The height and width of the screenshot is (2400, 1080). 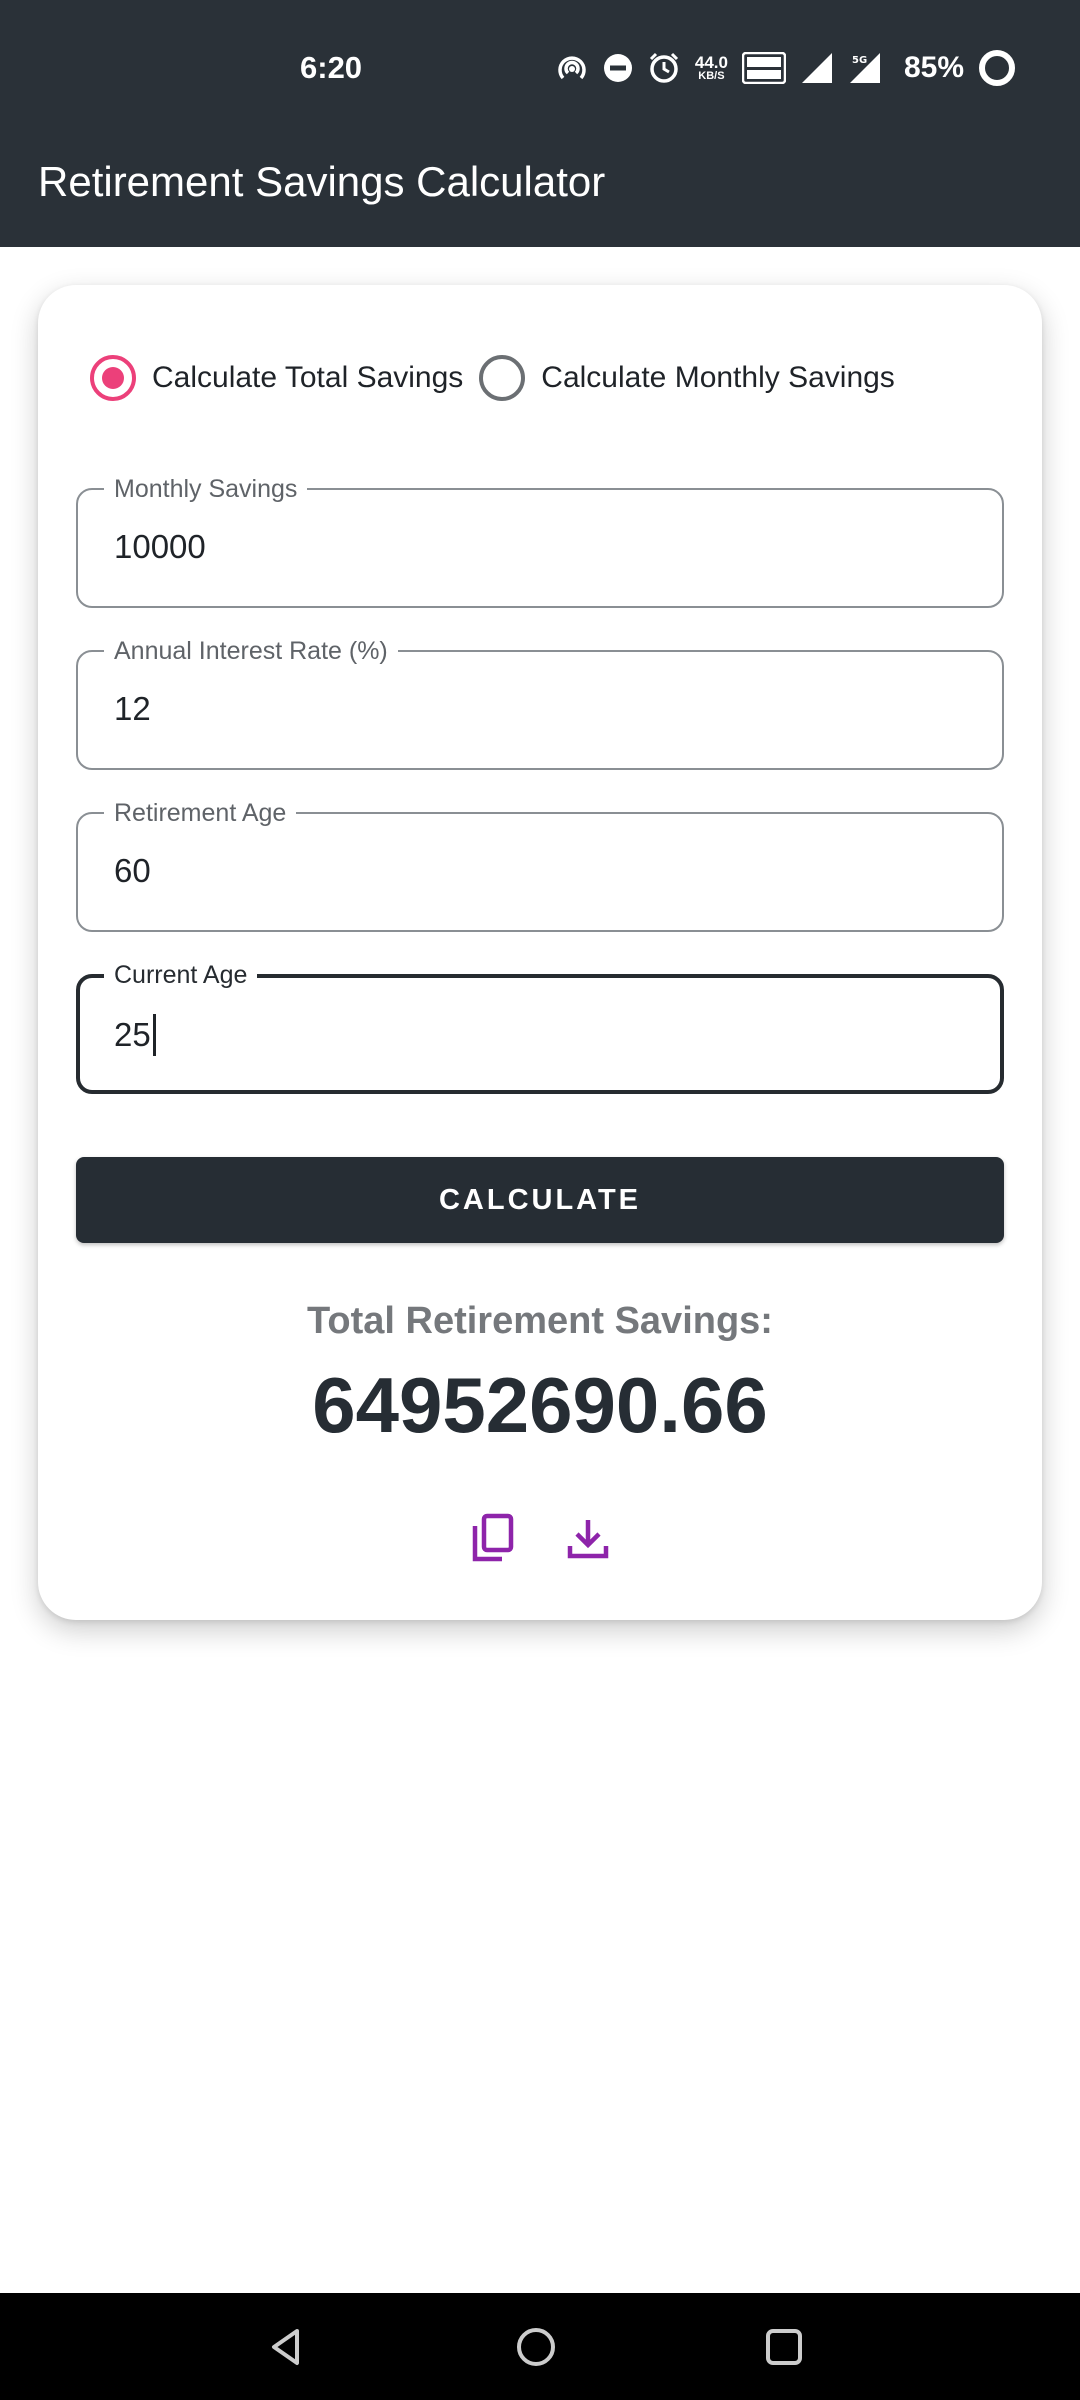 What do you see at coordinates (154, 1035) in the screenshot?
I see `text-cursor` at bounding box center [154, 1035].